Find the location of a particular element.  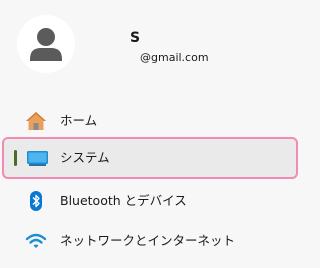

user-icon is located at coordinates (46, 44).